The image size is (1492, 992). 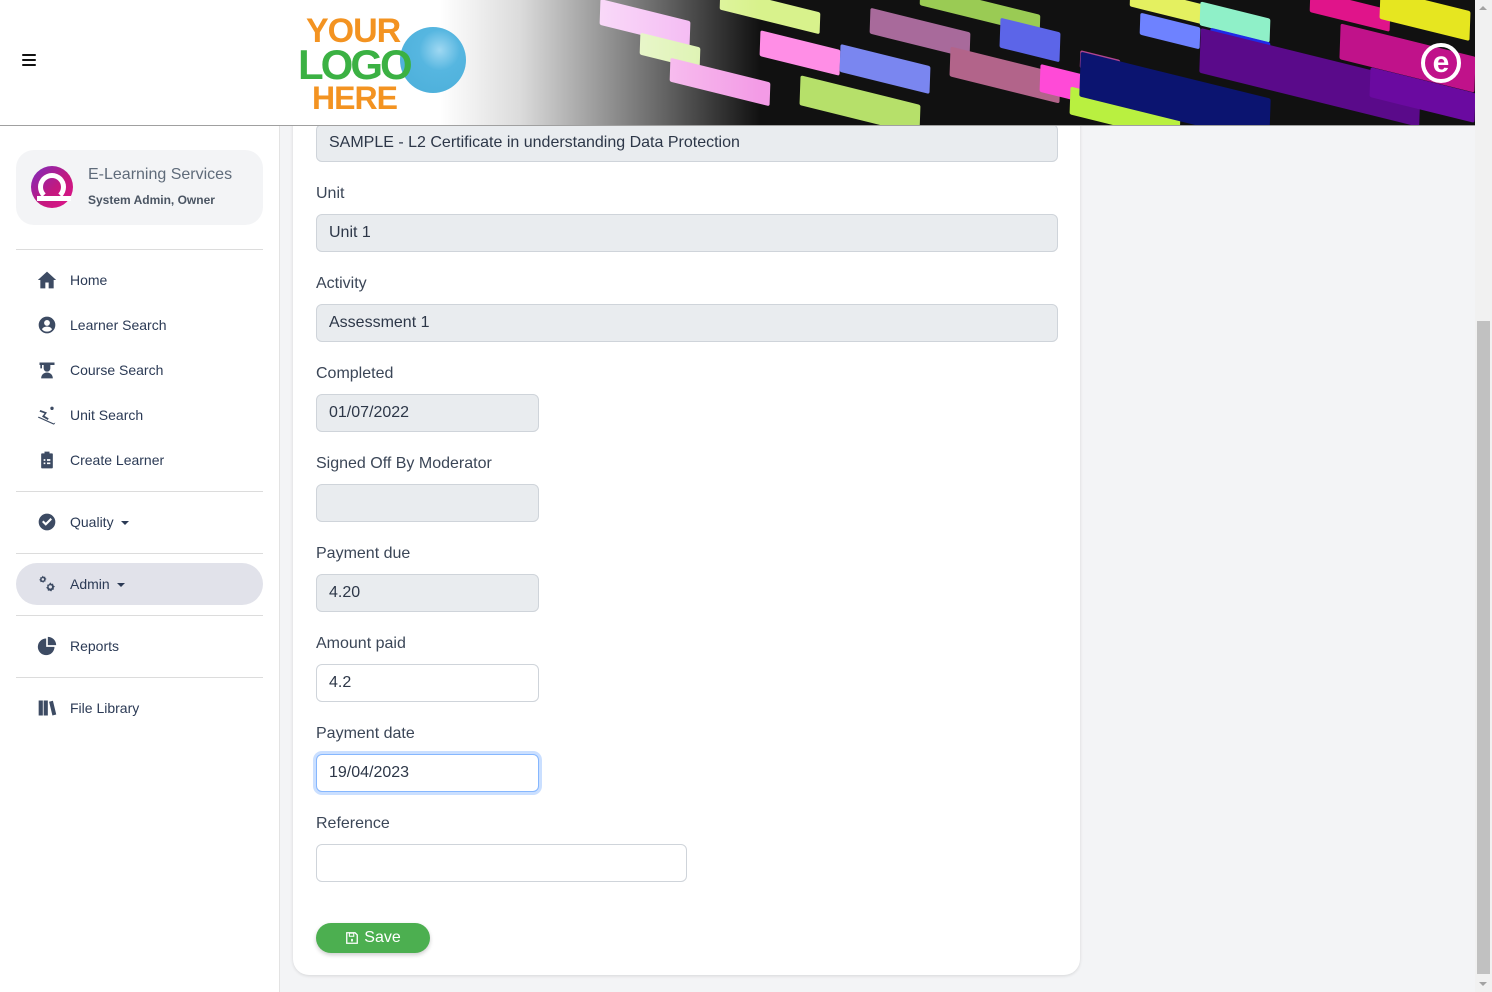 What do you see at coordinates (52, 187) in the screenshot?
I see `e-brand-icon` at bounding box center [52, 187].